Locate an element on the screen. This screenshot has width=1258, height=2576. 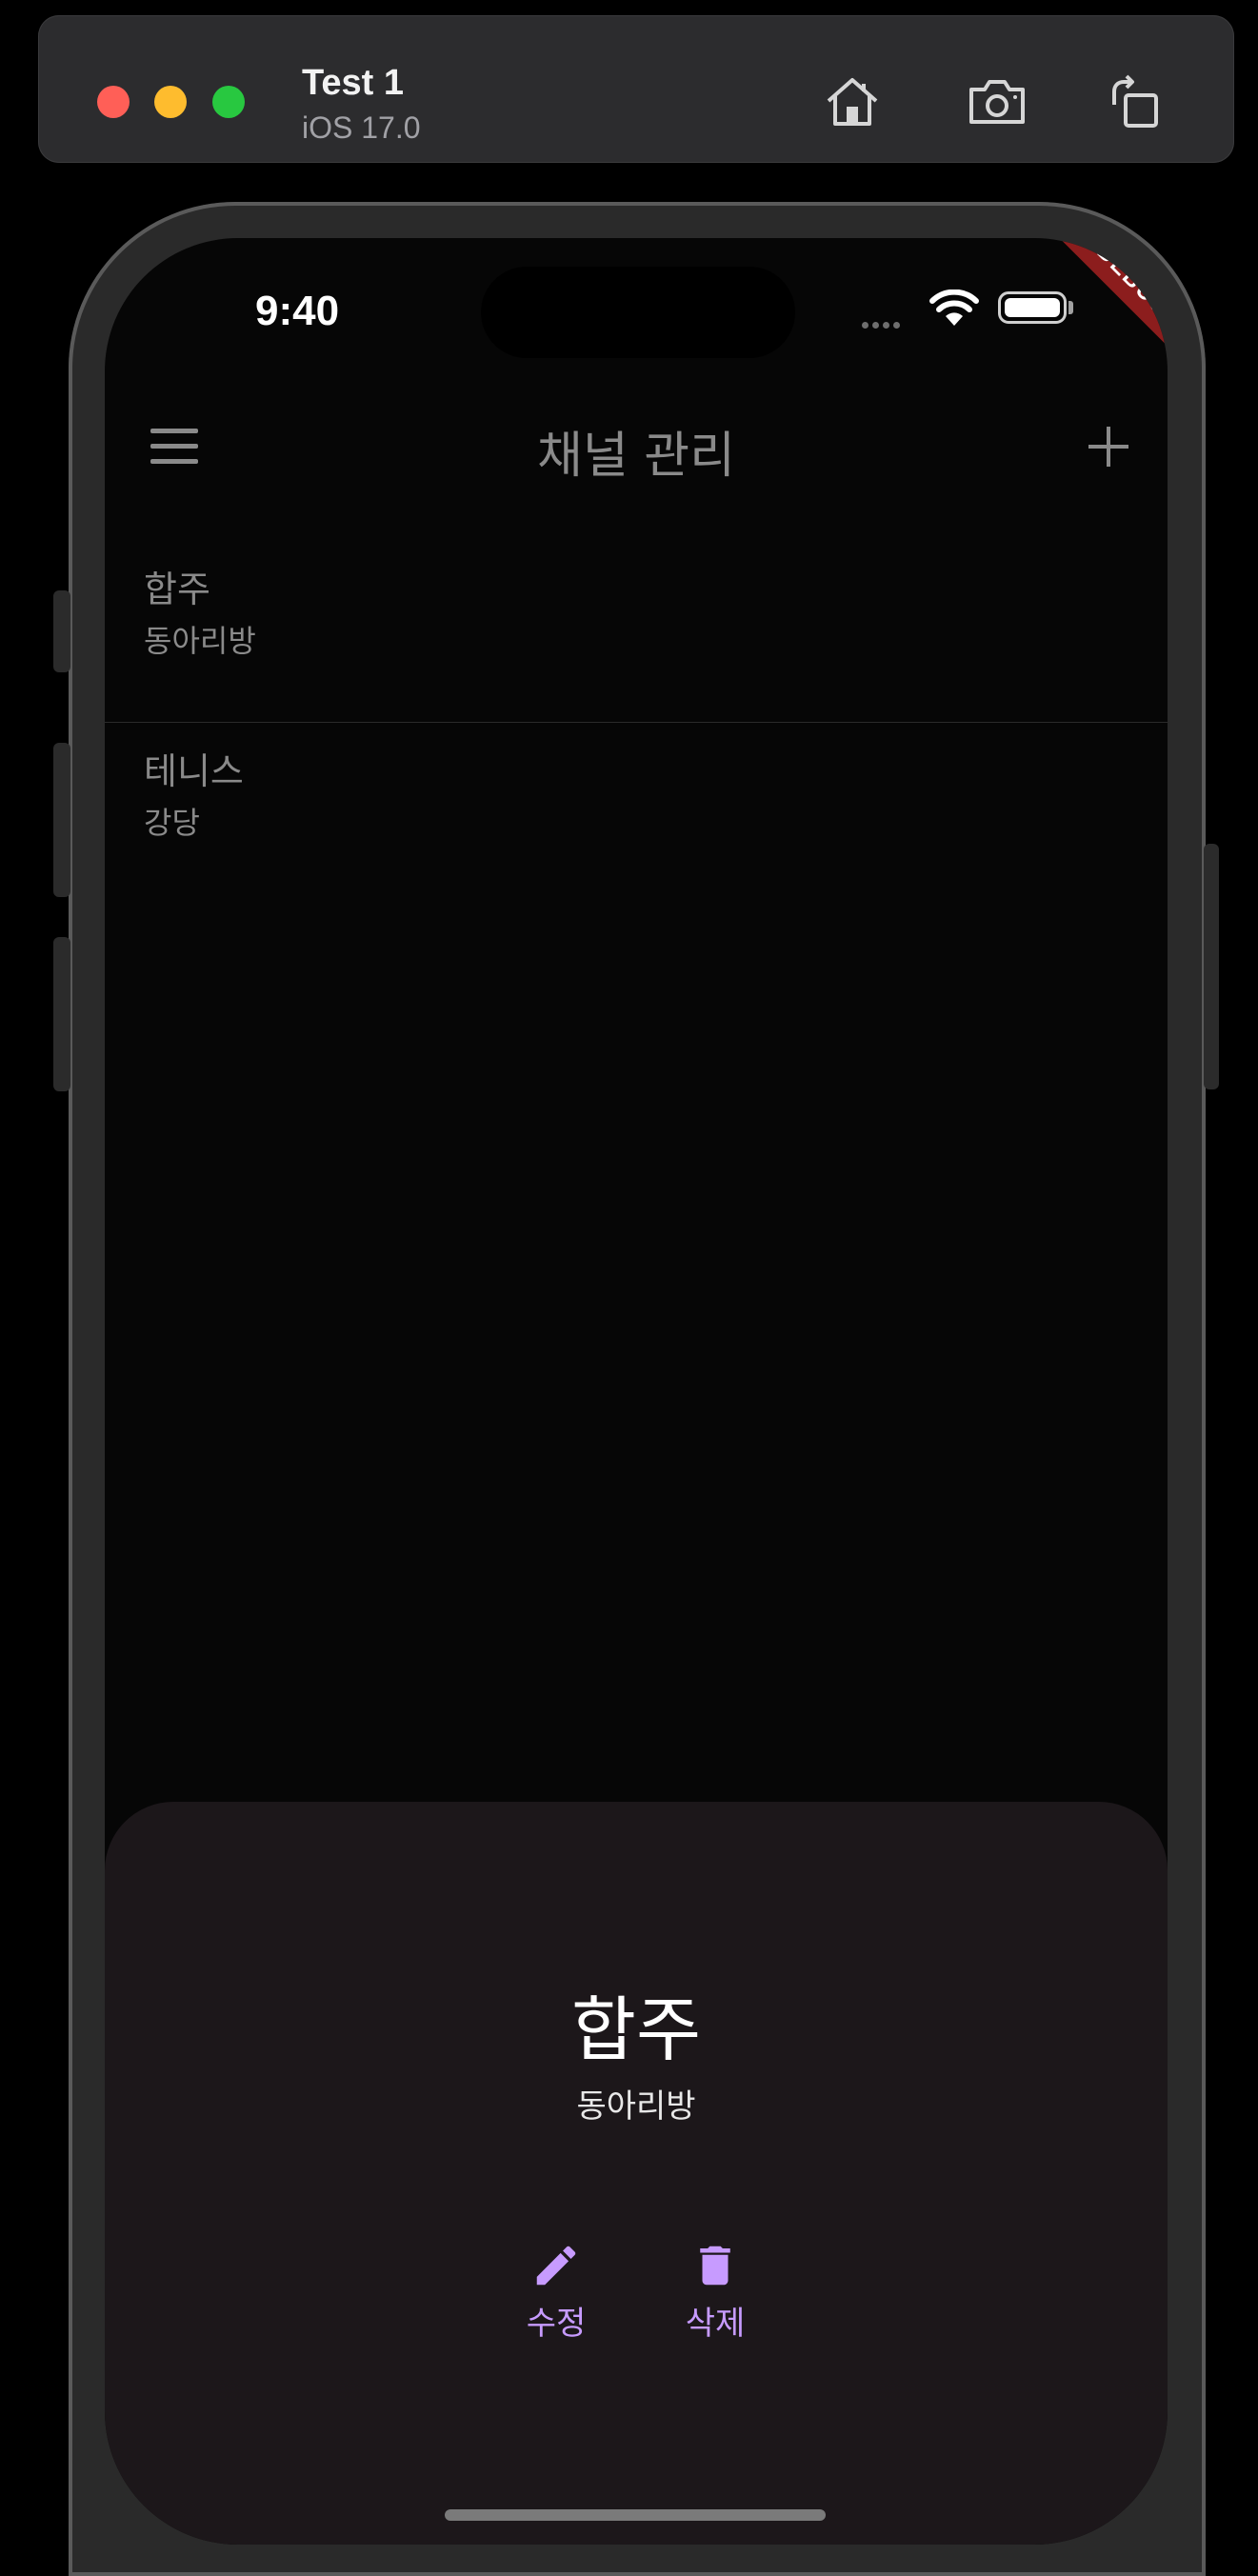
sheet-subtitle: 동아리방 is located at coordinates (636, 2106).